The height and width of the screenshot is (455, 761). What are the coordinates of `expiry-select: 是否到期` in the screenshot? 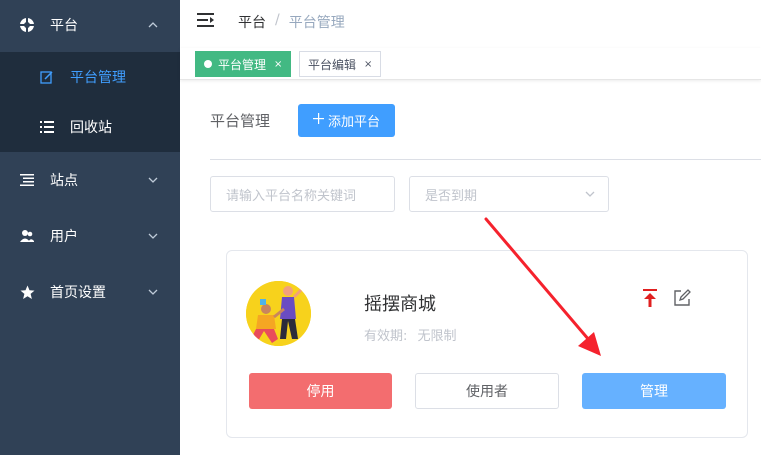 It's located at (509, 194).